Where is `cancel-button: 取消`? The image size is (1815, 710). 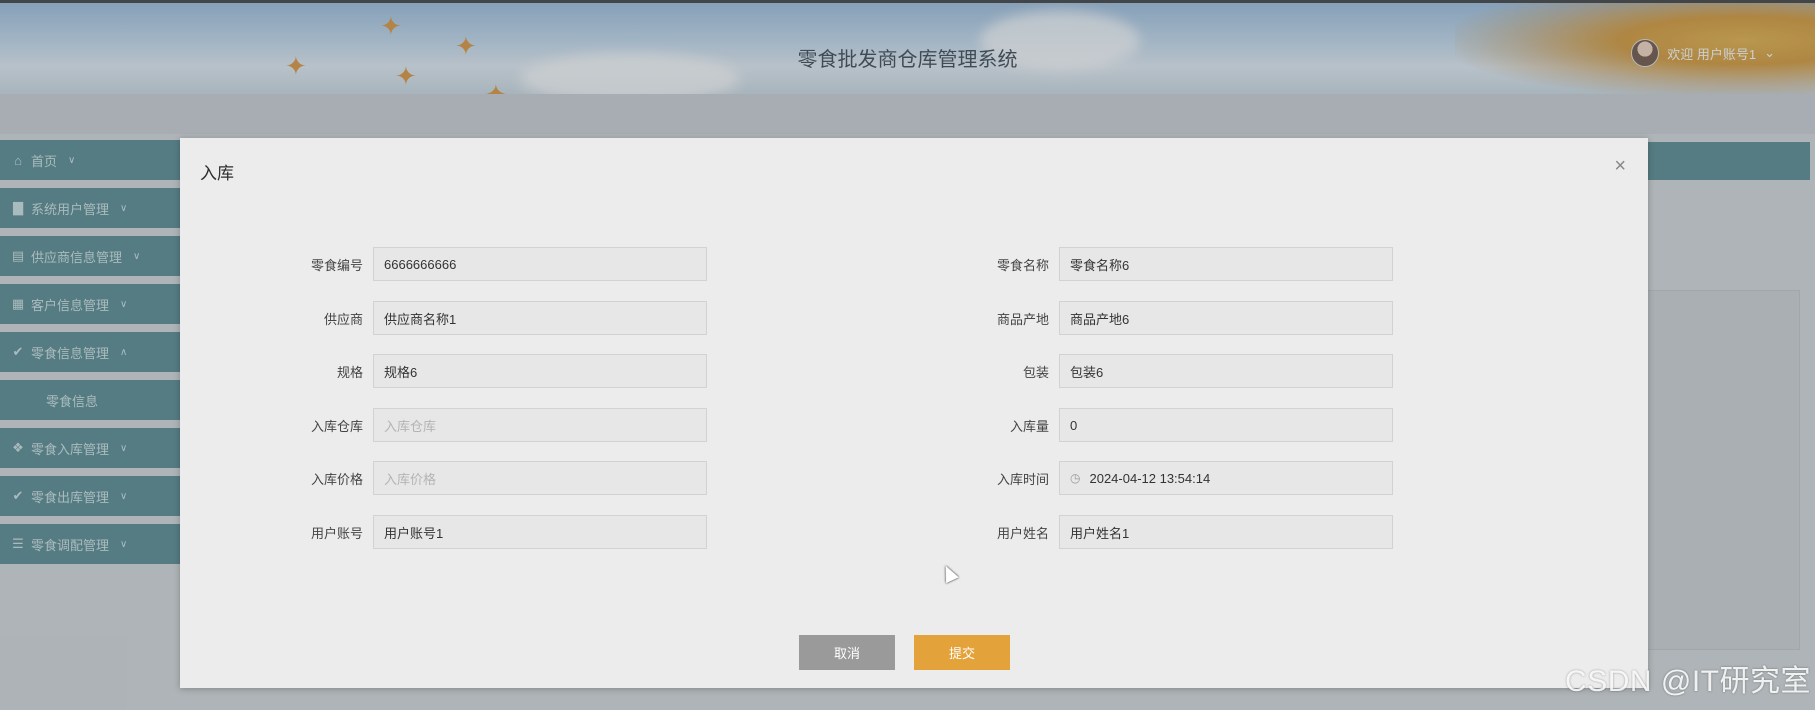
cancel-button: 取消 is located at coordinates (847, 652).